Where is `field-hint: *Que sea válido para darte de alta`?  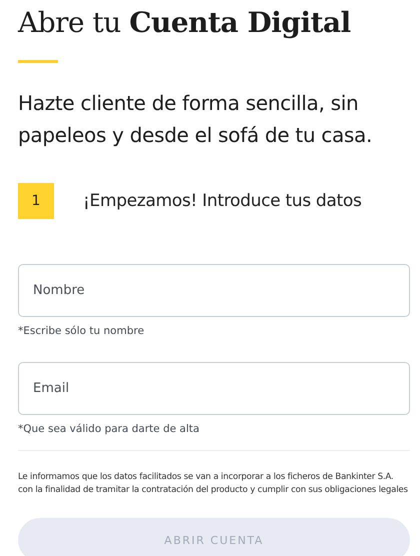 field-hint: *Que sea válido para darte de alta is located at coordinates (109, 429).